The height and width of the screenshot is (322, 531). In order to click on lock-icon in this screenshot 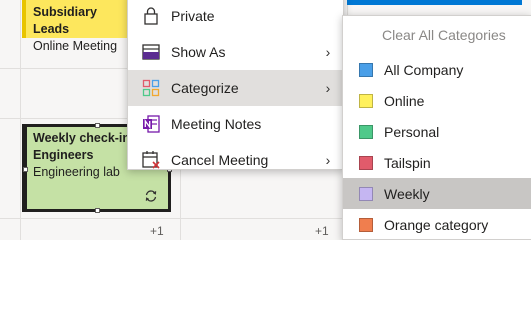, I will do `click(151, 16)`.